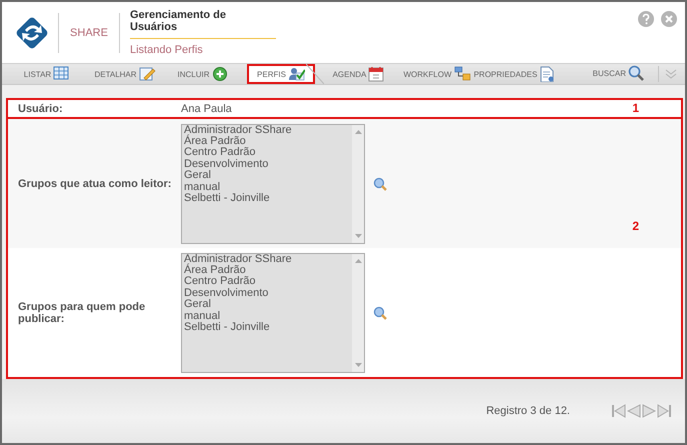 The height and width of the screenshot is (445, 687). What do you see at coordinates (147, 74) in the screenshot?
I see `edit-icon` at bounding box center [147, 74].